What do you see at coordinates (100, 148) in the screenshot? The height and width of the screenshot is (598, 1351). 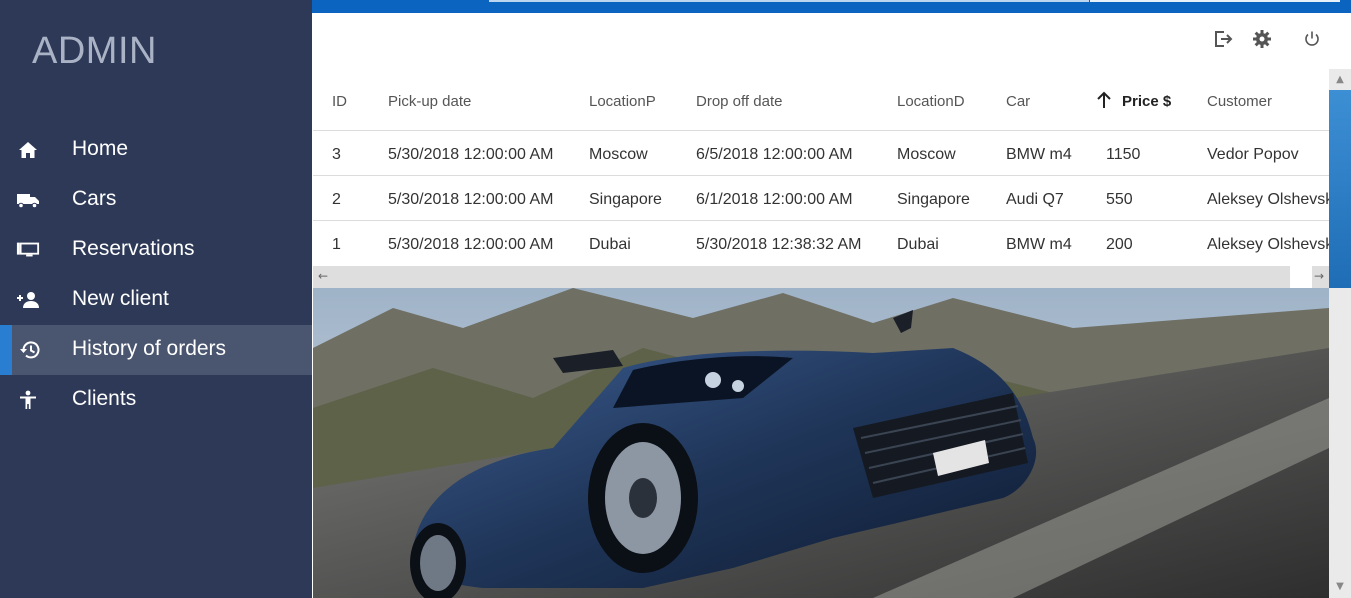 I see `sidebar-item-label: Home` at bounding box center [100, 148].